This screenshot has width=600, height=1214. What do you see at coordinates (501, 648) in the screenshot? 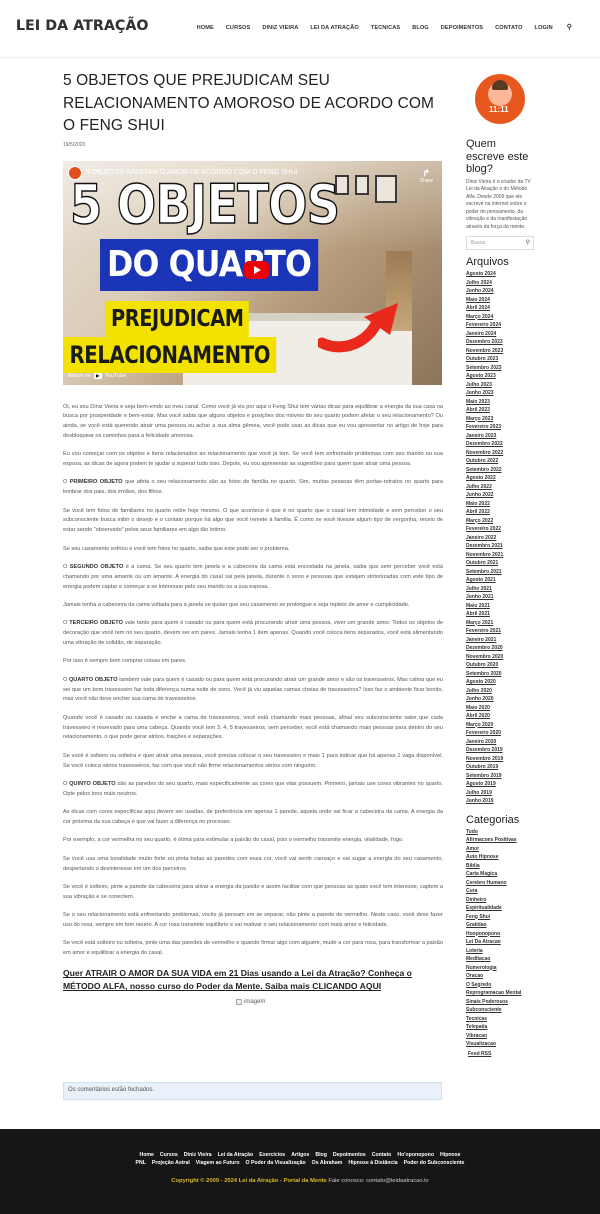
I see `archive-link: Dezembro 2020` at bounding box center [501, 648].